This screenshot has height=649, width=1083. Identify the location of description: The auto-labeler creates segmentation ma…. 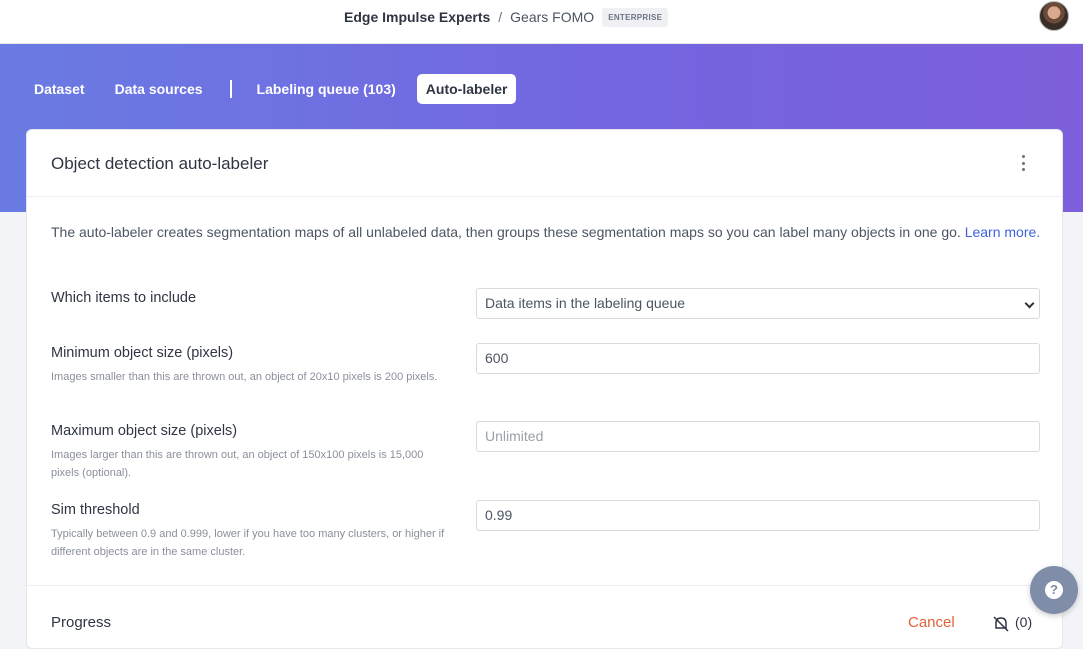
(546, 232).